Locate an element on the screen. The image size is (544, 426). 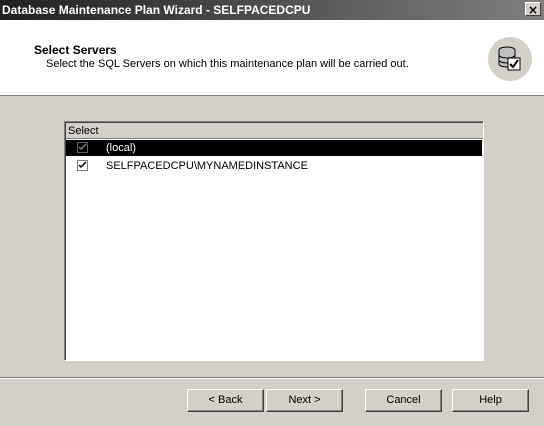
help-button: Help is located at coordinates (490, 400).